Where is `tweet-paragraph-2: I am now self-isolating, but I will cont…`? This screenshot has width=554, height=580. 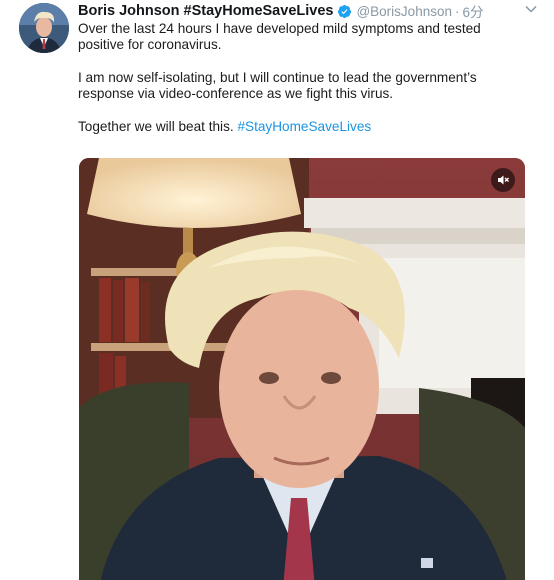 tweet-paragraph-2: I am now self-isolating, but I will cont… is located at coordinates (277, 85).